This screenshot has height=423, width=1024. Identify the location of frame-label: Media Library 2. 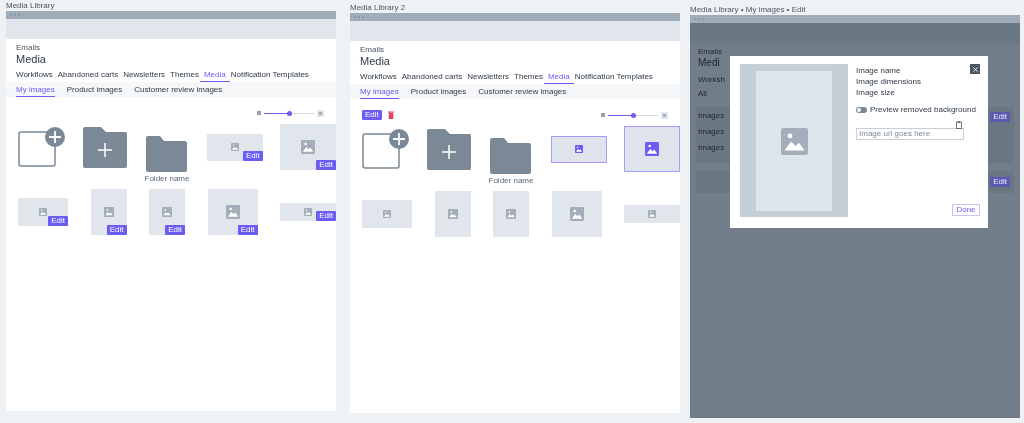
(378, 7).